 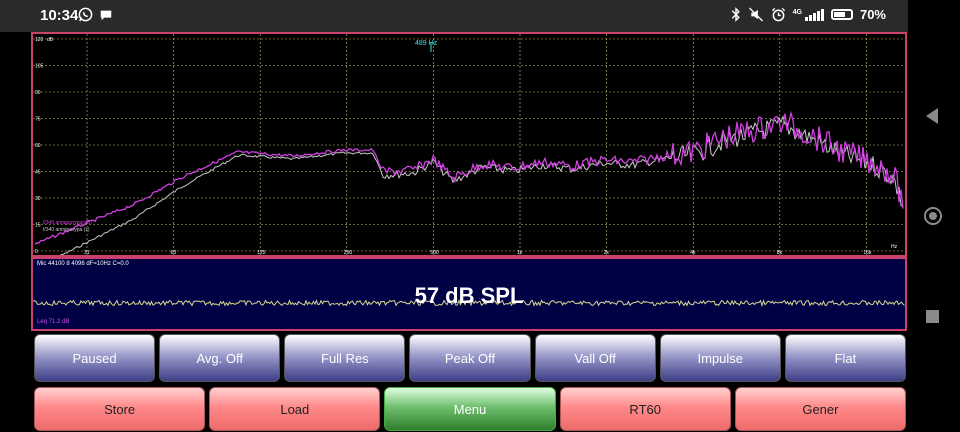 I want to click on y-tick-label: 30, so click(x=38, y=199).